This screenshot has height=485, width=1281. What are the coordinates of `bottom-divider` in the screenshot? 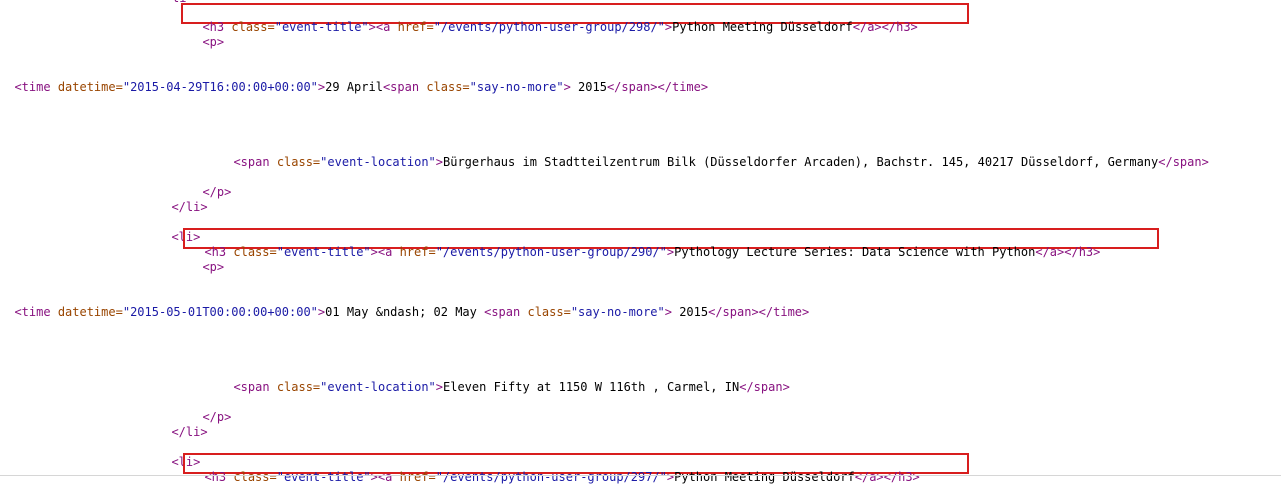 It's located at (640, 475).